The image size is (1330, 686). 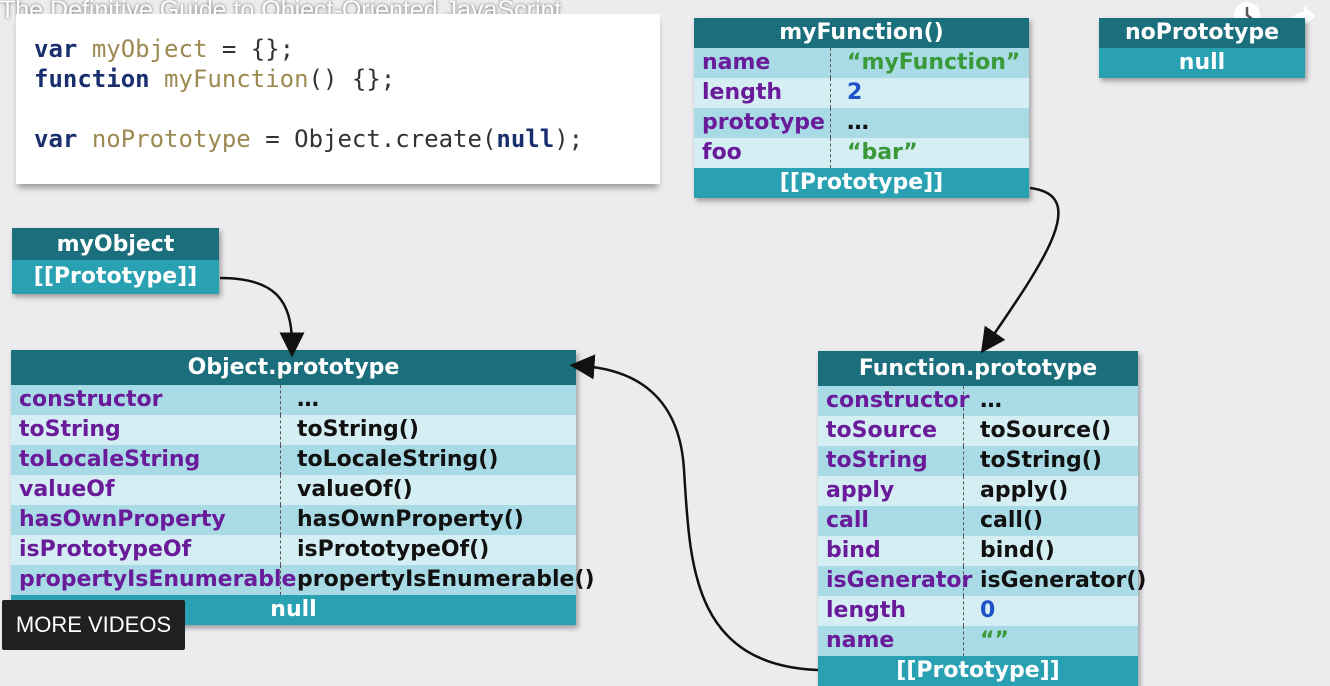 I want to click on arrow-myobject-to-object-prototype, so click(x=262, y=317).